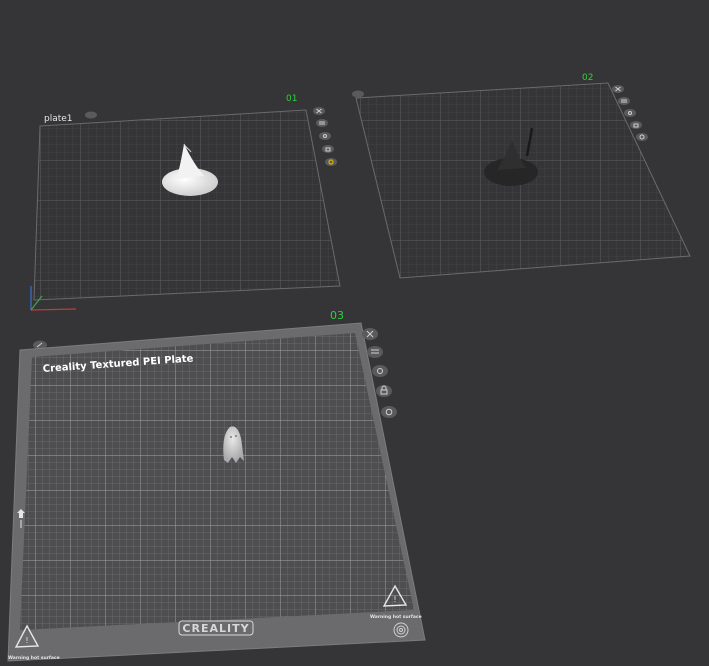 The height and width of the screenshot is (666, 709). What do you see at coordinates (325, 136) in the screenshot?
I see `plate-1-orient-icon` at bounding box center [325, 136].